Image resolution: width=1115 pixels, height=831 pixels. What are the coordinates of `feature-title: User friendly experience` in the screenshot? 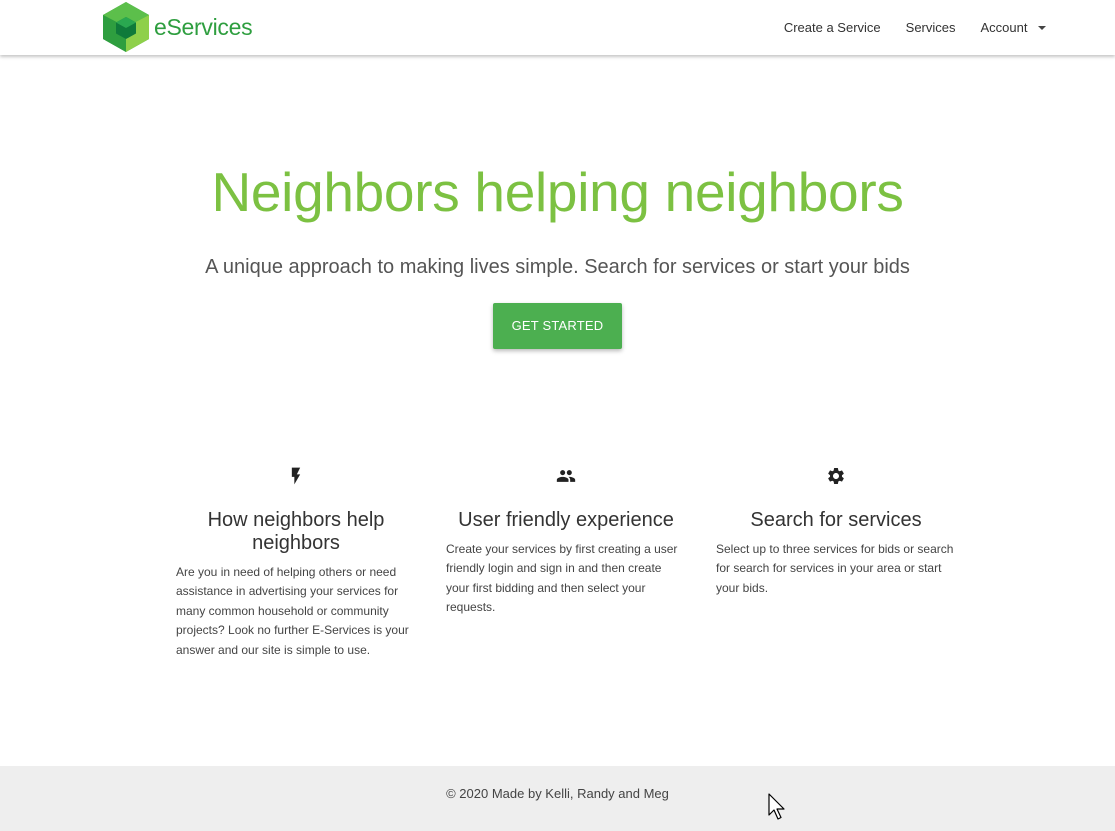 It's located at (566, 520).